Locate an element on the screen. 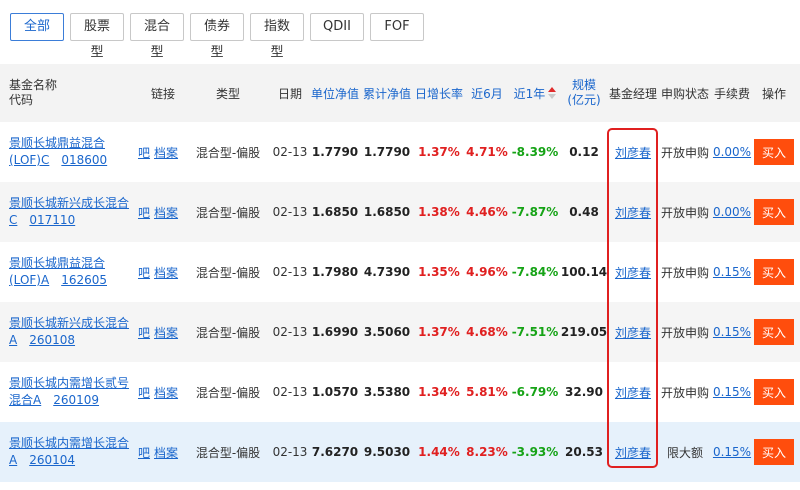 The height and width of the screenshot is (490, 800). fund-name-link-2: (LOF)A is located at coordinates (29, 280).